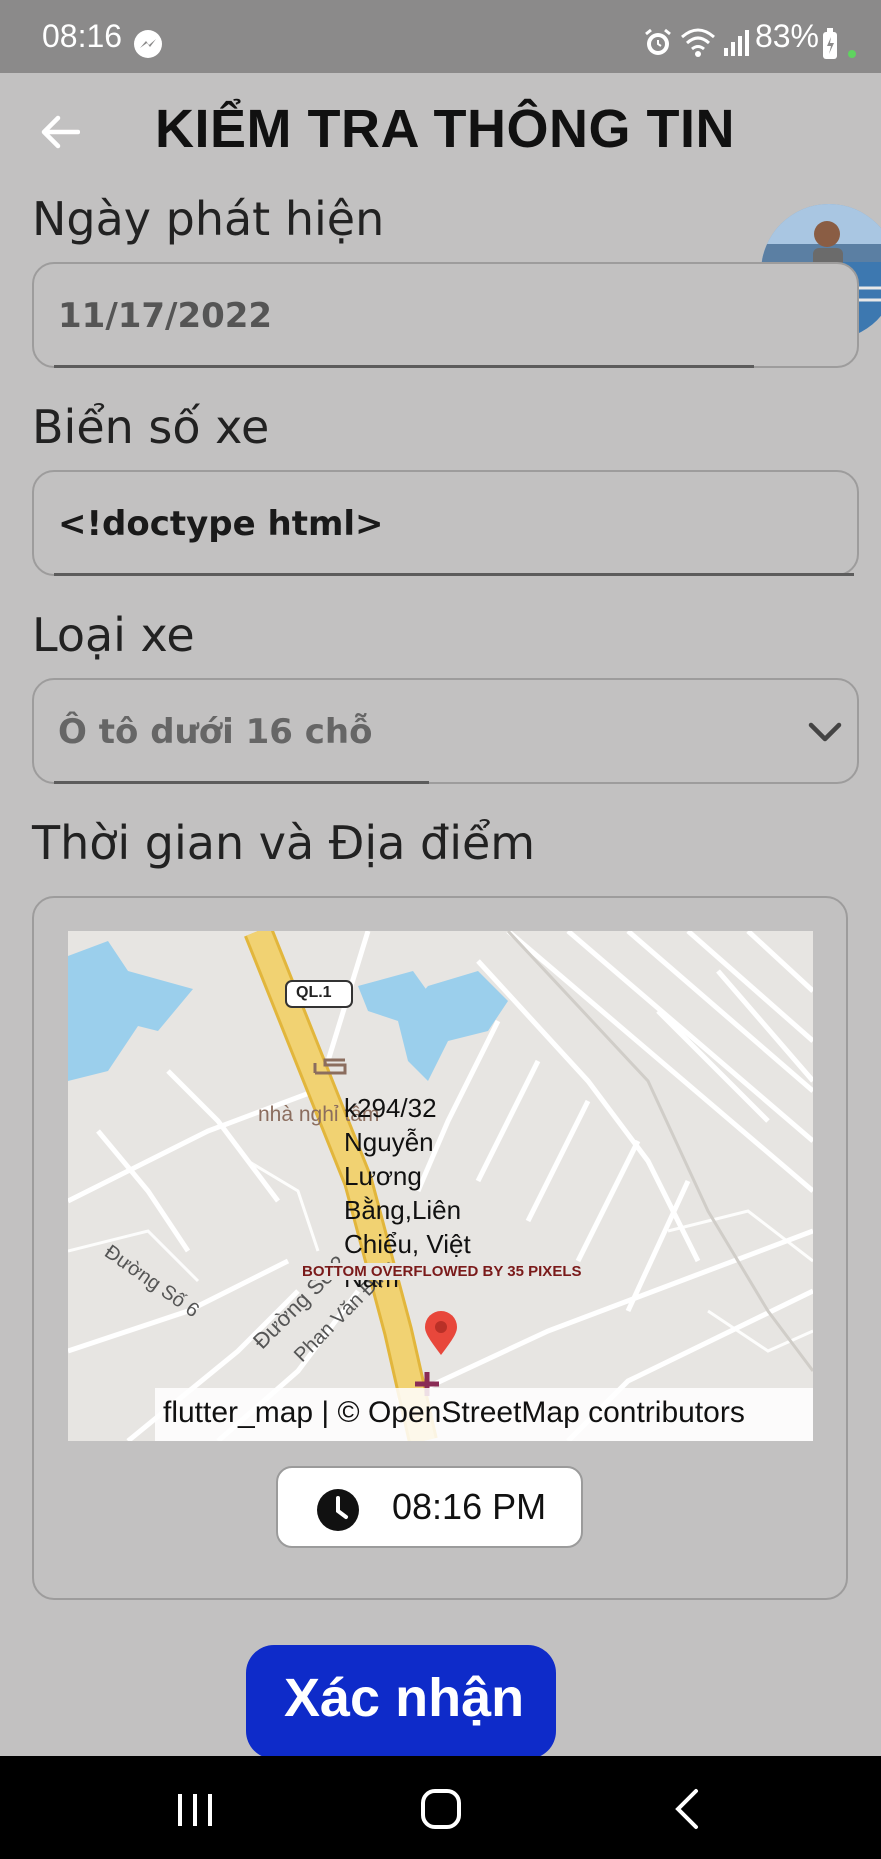 Image resolution: width=881 pixels, height=1859 pixels. Describe the element at coordinates (165, 316) in the screenshot. I see `date-value: 11/17/2022` at that location.